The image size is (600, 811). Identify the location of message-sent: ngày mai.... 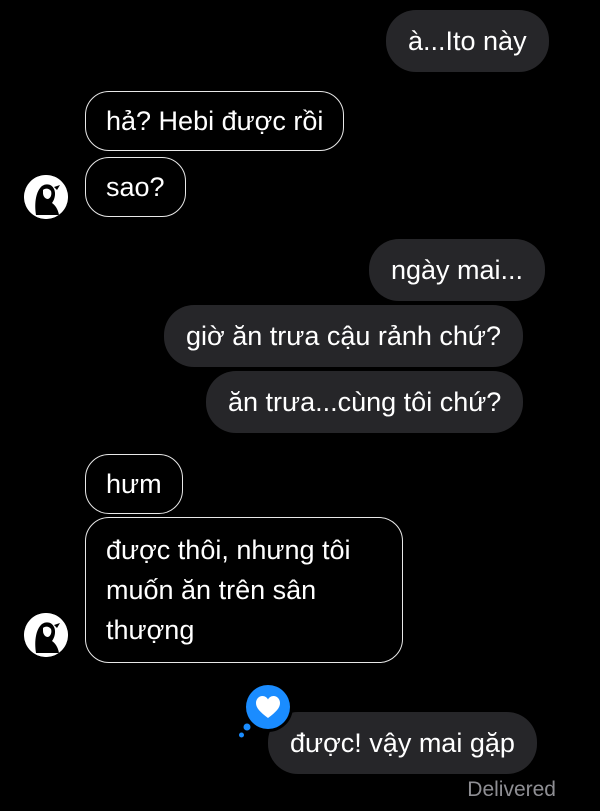
(457, 270).